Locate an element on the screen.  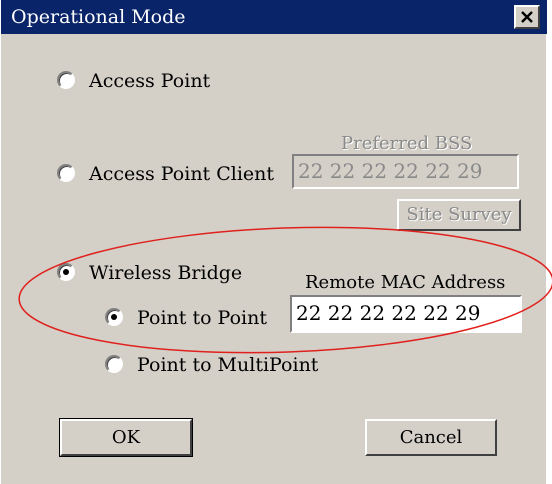
wireless-bridge-option: Wireless Bridge is located at coordinates (157, 273).